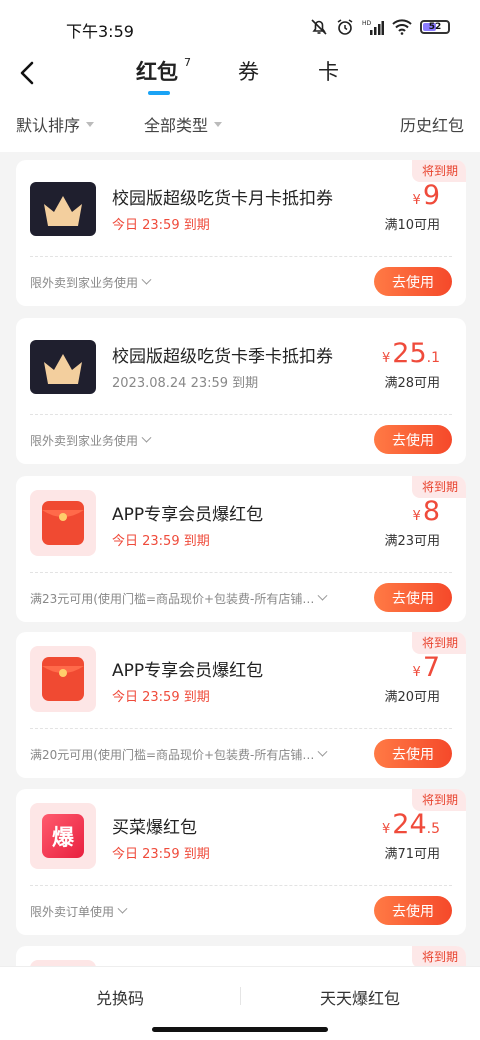  What do you see at coordinates (385, 195) in the screenshot?
I see `coupon-amount: ¥9` at bounding box center [385, 195].